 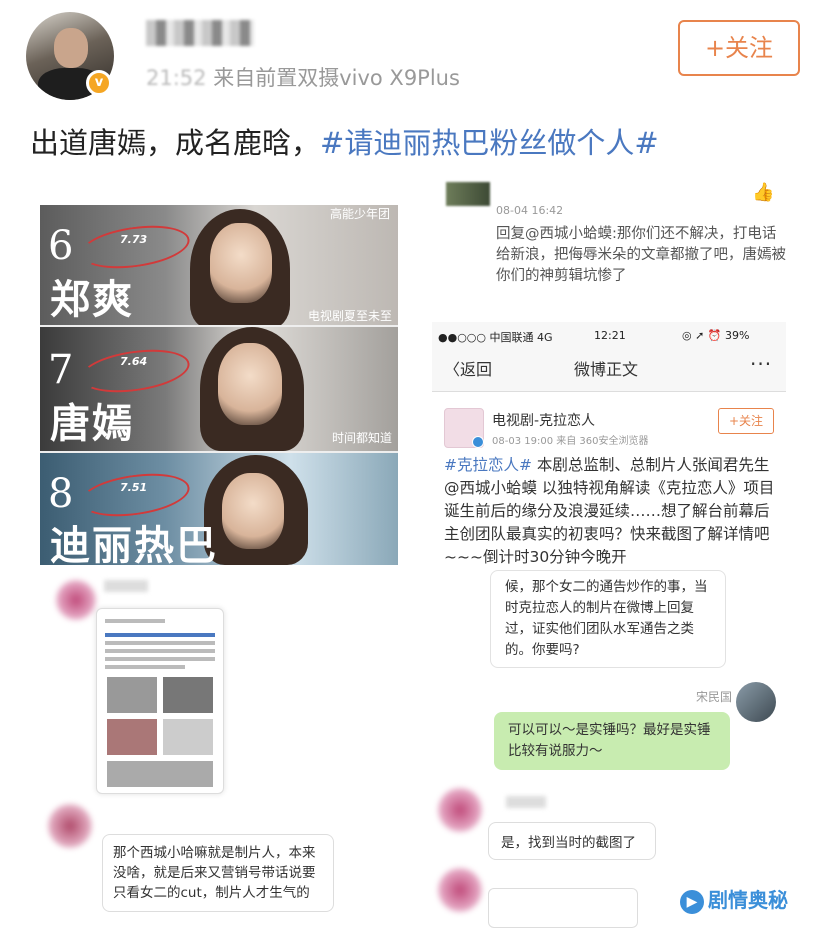 I want to click on avatar-face, so click(x=71, y=48).